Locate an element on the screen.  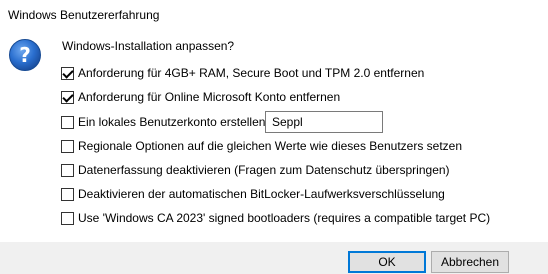
option-local-account: Ein lokales Benutzerkonto erstellen: is located at coordinates (165, 122).